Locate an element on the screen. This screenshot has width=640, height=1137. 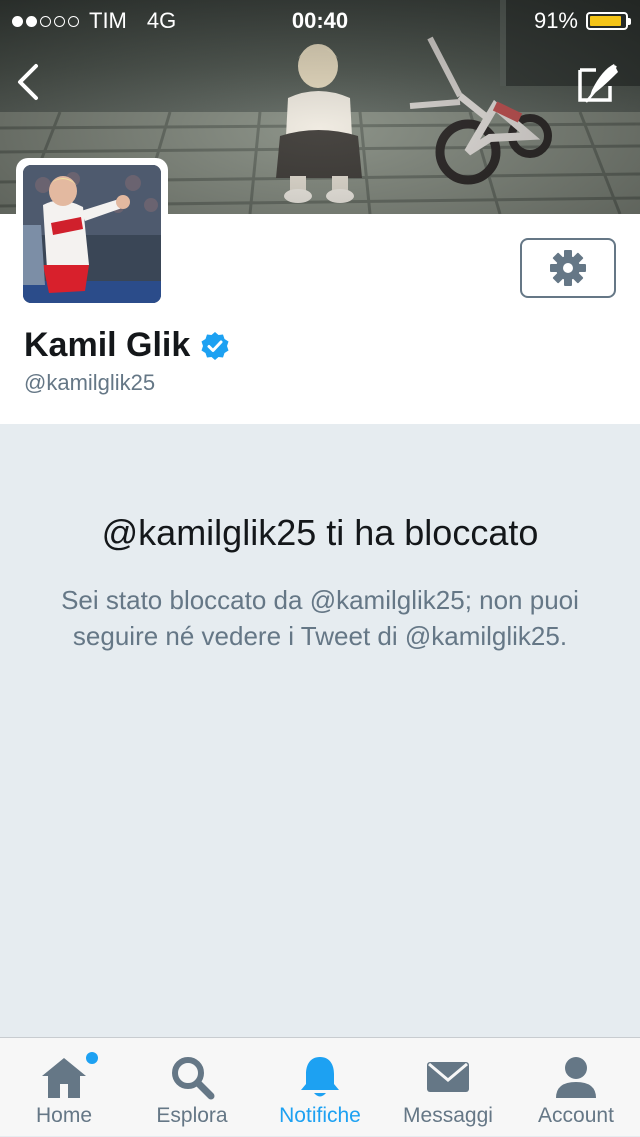
bell-icon is located at coordinates (320, 1077).